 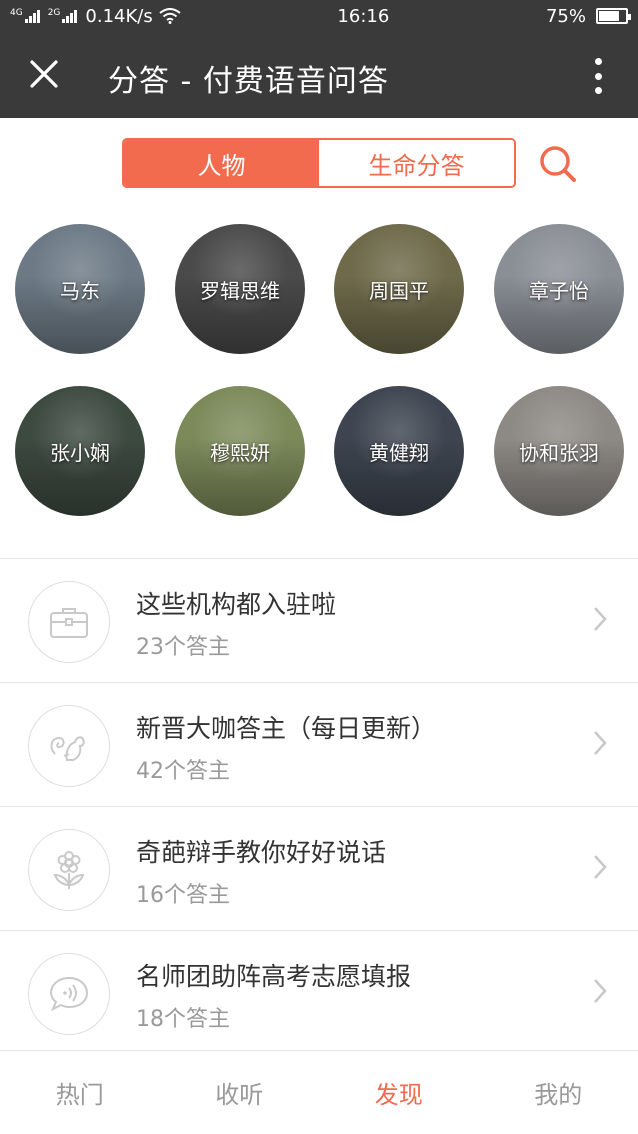 I want to click on bottom-tab-bar: 热门 收听 发现 我的, so click(x=319, y=1092).